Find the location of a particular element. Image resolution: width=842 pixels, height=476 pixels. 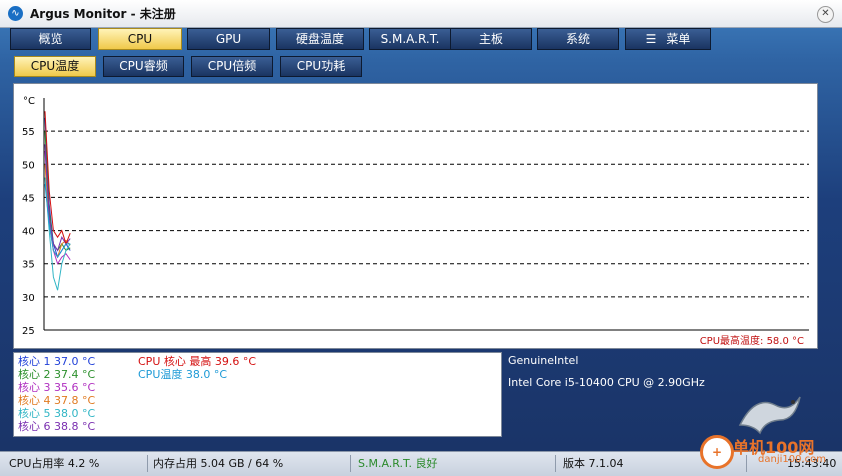

cpu-usage: CPU占用率 4.2 % is located at coordinates (54, 463).